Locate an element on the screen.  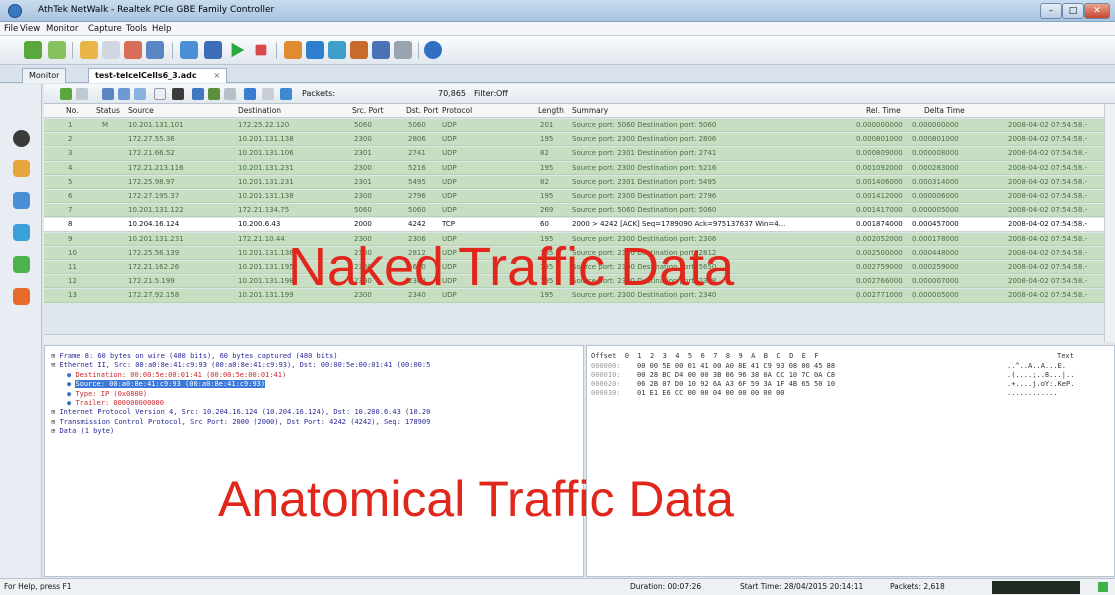
row-destination: 172.25.22.120 is located at coordinates (264, 125).